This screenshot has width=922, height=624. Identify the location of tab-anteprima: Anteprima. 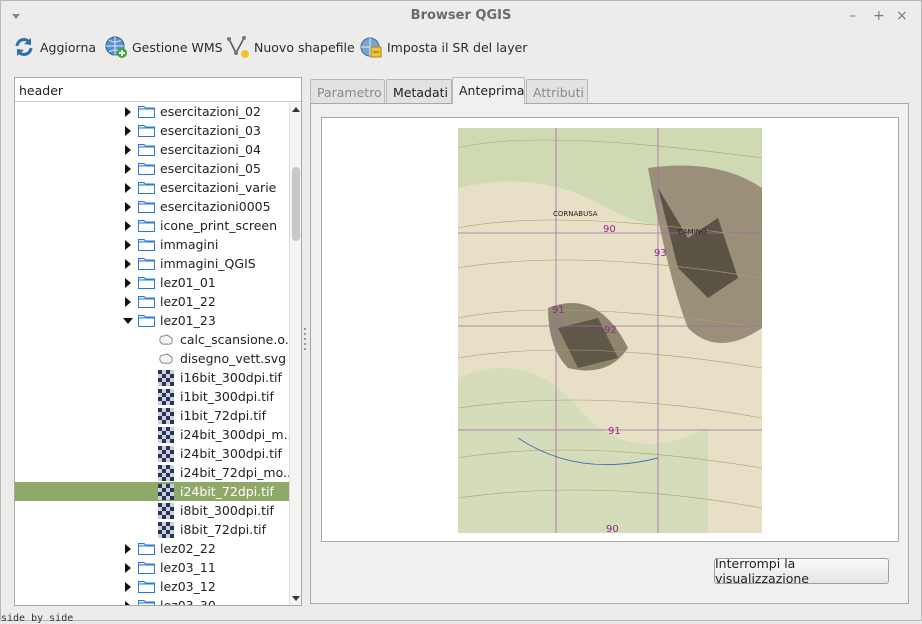
(488, 90).